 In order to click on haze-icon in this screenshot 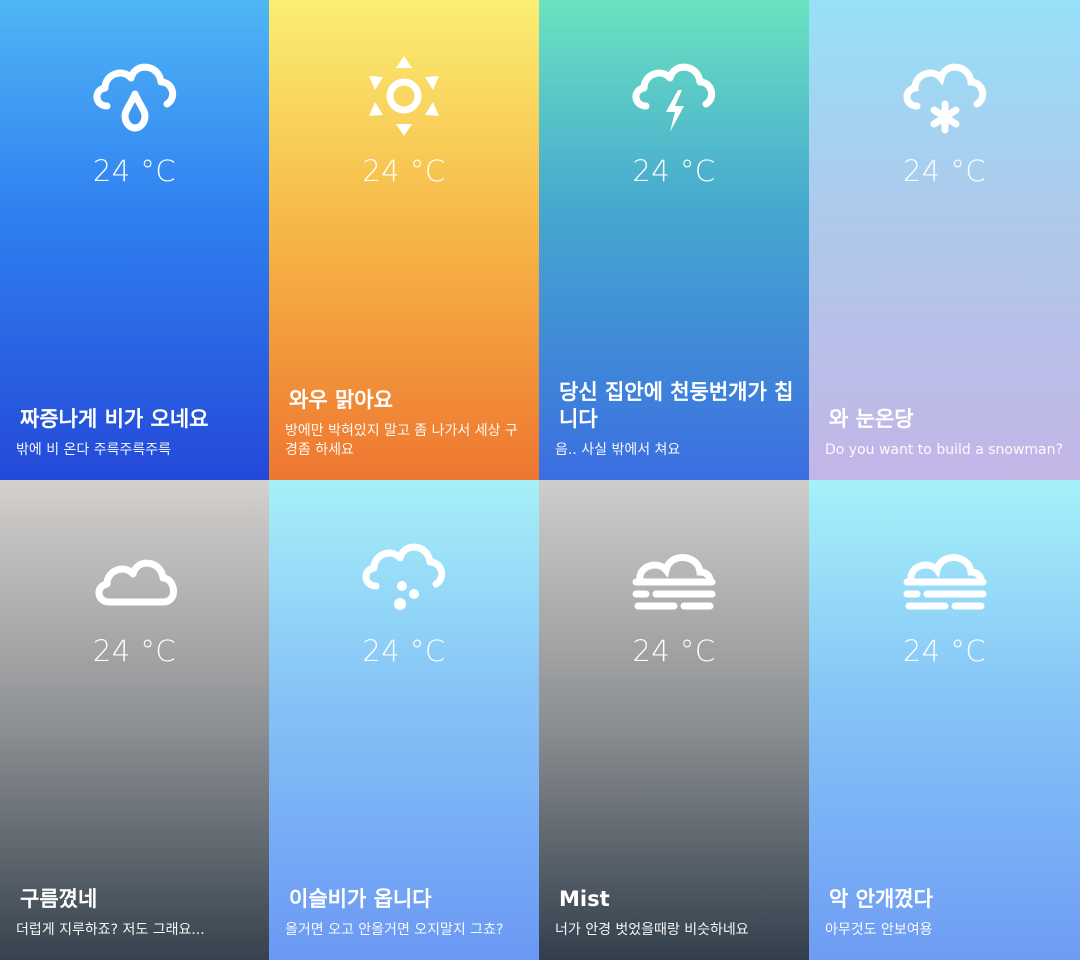, I will do `click(945, 576)`.